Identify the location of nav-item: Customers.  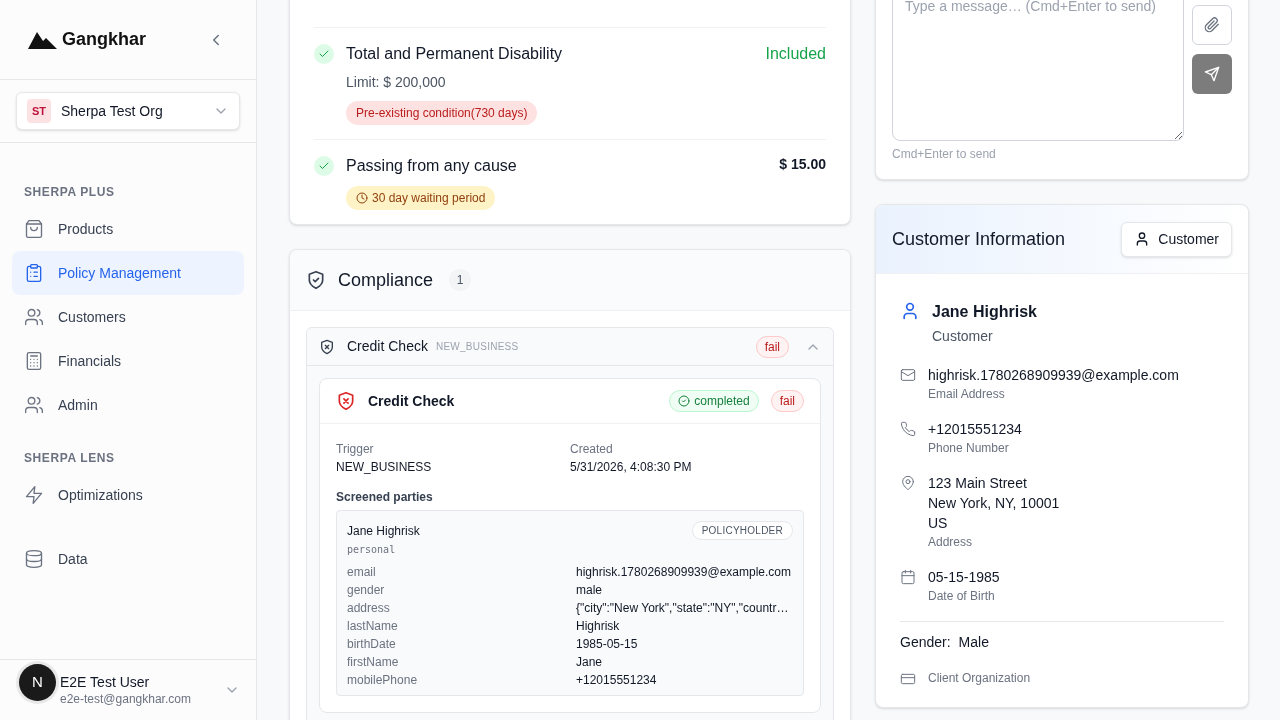
(128, 317).